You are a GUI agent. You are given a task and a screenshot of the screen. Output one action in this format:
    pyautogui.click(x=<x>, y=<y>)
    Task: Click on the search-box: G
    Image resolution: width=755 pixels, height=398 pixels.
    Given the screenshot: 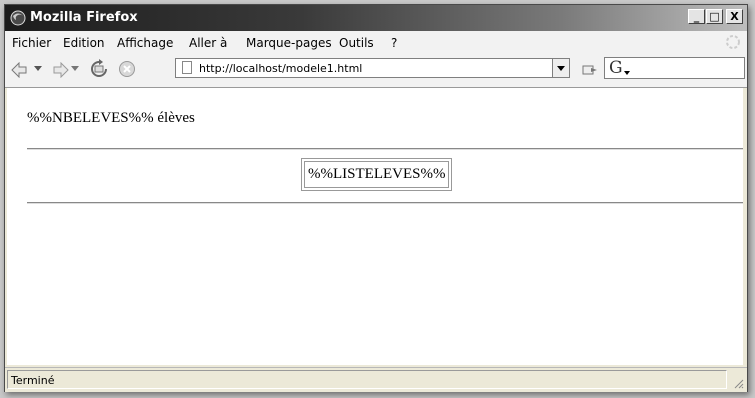 What is the action you would take?
    pyautogui.click(x=674, y=68)
    